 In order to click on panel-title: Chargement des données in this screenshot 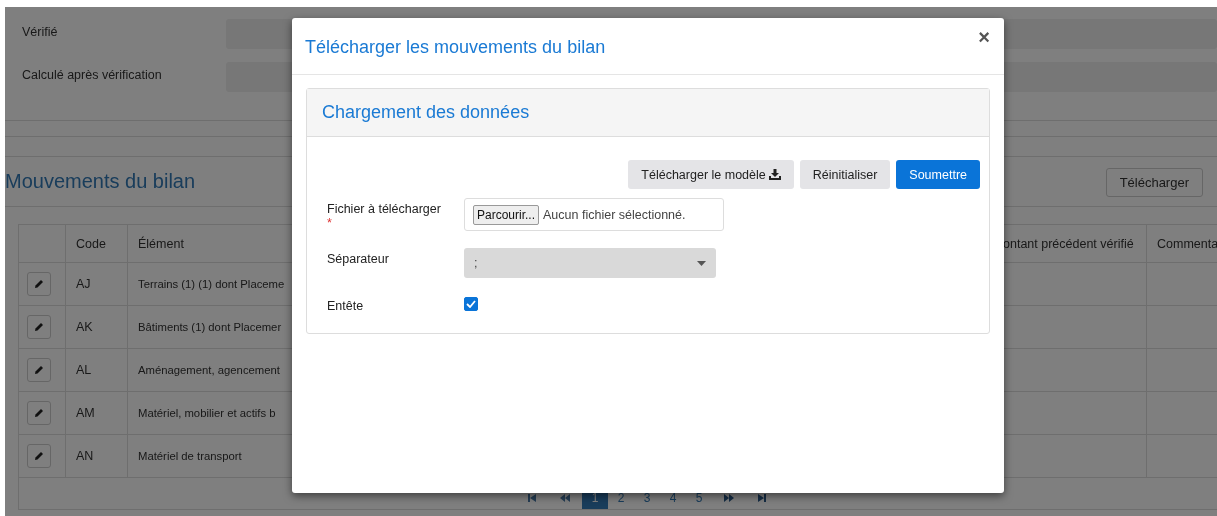, I will do `click(426, 112)`.